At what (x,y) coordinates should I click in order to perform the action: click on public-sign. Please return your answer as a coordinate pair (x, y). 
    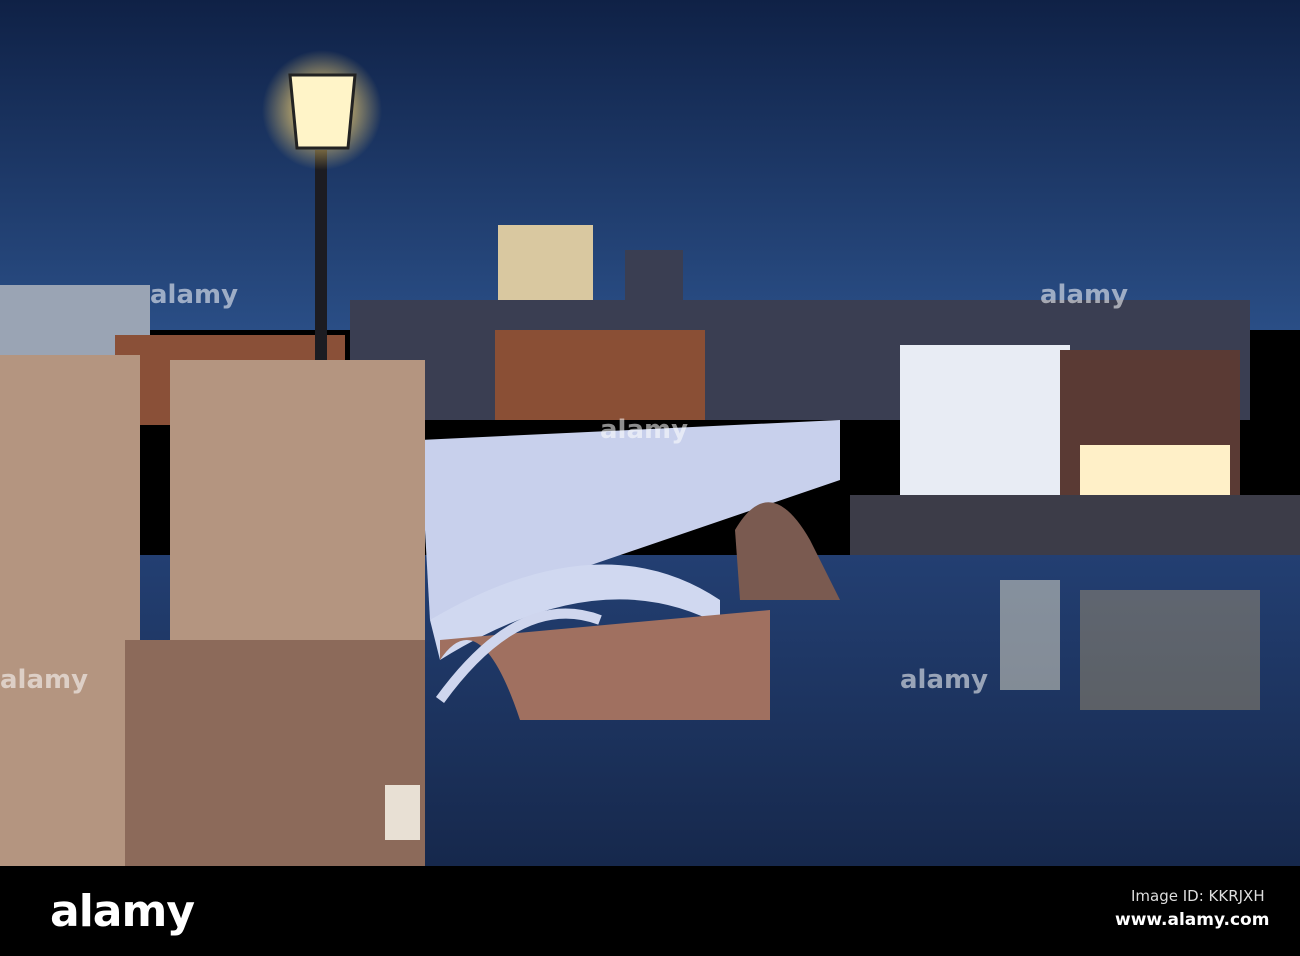
    Looking at the image, I should click on (402, 812).